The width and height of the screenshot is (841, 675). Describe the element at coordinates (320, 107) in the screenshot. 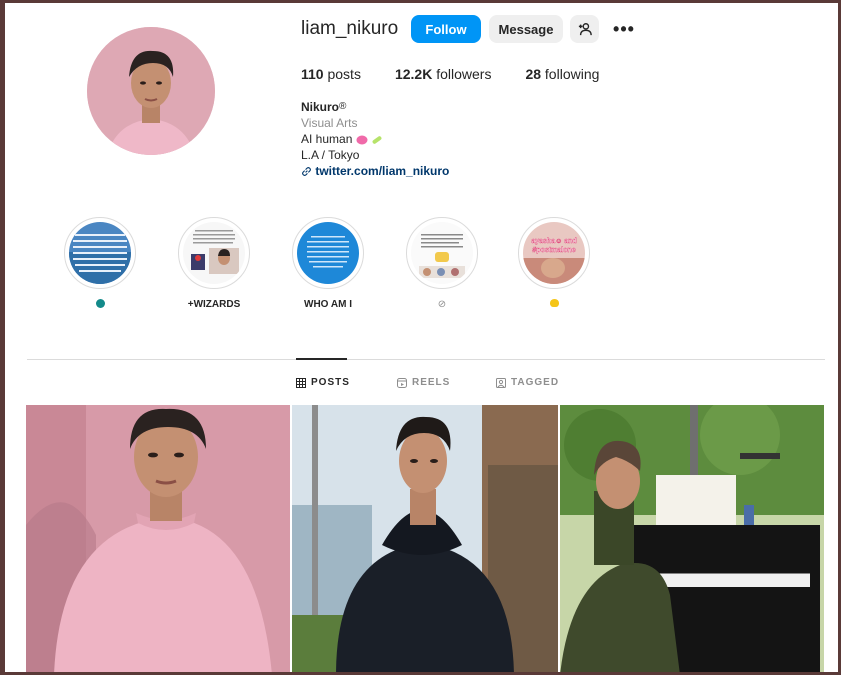

I see `display-name-text: Nikuro` at that location.